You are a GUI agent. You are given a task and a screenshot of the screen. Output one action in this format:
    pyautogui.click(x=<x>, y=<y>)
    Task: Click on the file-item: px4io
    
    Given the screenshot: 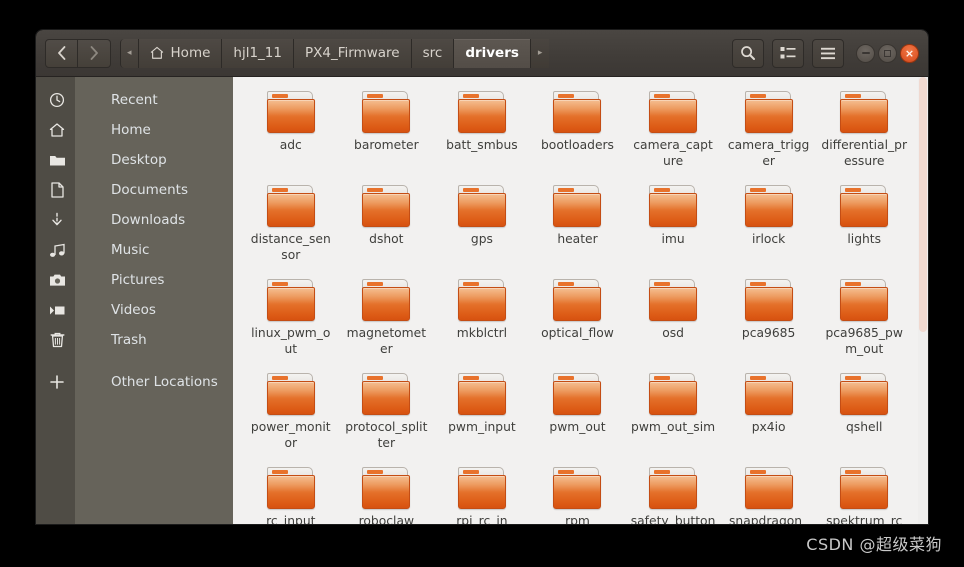 What is the action you would take?
    pyautogui.click(x=769, y=414)
    